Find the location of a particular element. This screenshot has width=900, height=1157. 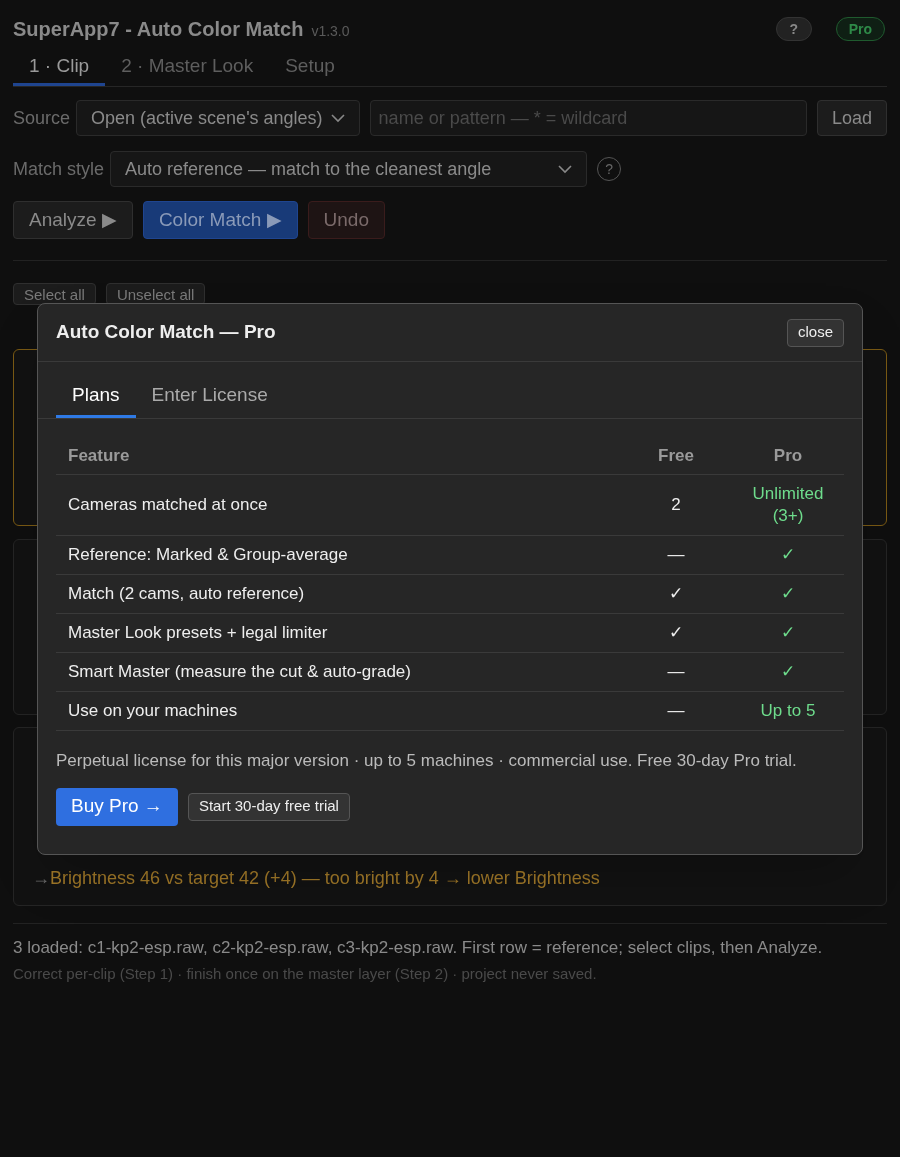

feature-cell-text: Reference: Marked & Group-average is located at coordinates (208, 555).